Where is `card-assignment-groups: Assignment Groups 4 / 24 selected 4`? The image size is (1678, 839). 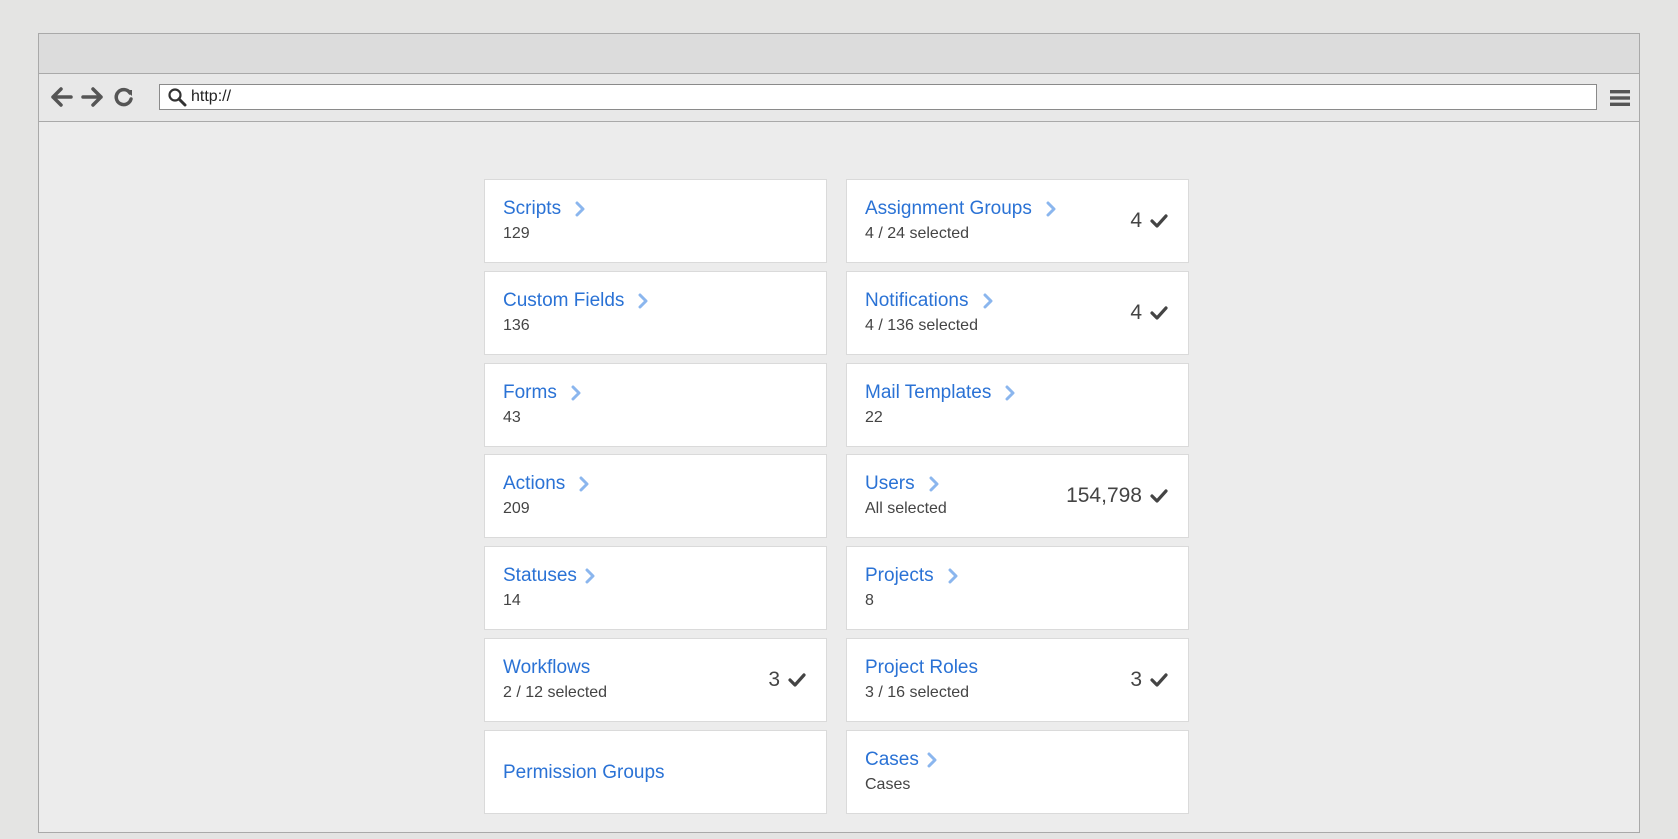 card-assignment-groups: Assignment Groups 4 / 24 selected 4 is located at coordinates (1017, 221).